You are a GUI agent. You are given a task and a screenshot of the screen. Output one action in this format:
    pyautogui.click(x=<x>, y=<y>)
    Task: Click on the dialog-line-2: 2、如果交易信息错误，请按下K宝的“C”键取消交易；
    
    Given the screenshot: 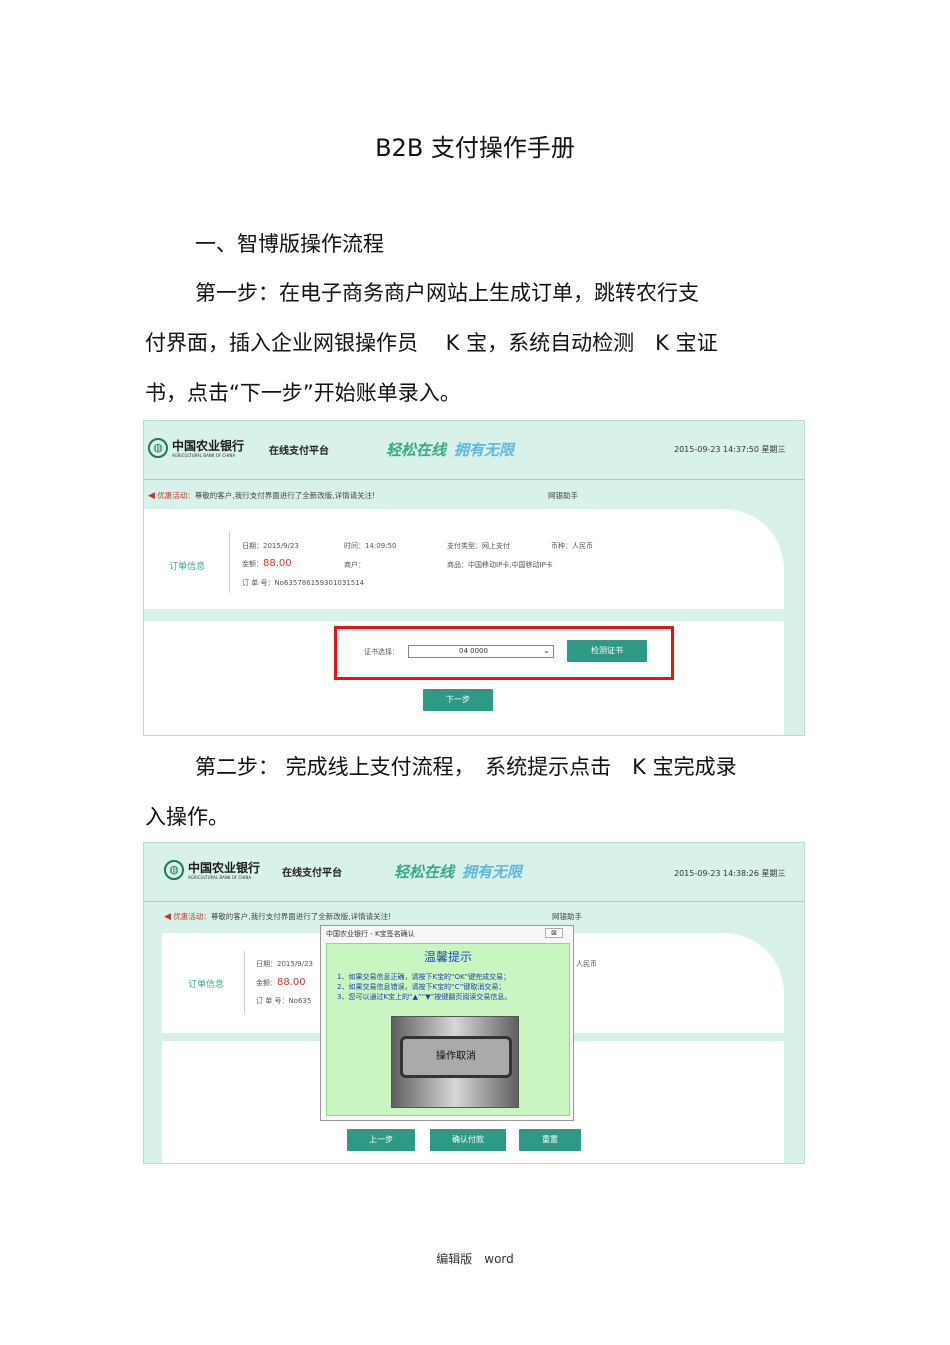 What is the action you would take?
    pyautogui.click(x=421, y=987)
    